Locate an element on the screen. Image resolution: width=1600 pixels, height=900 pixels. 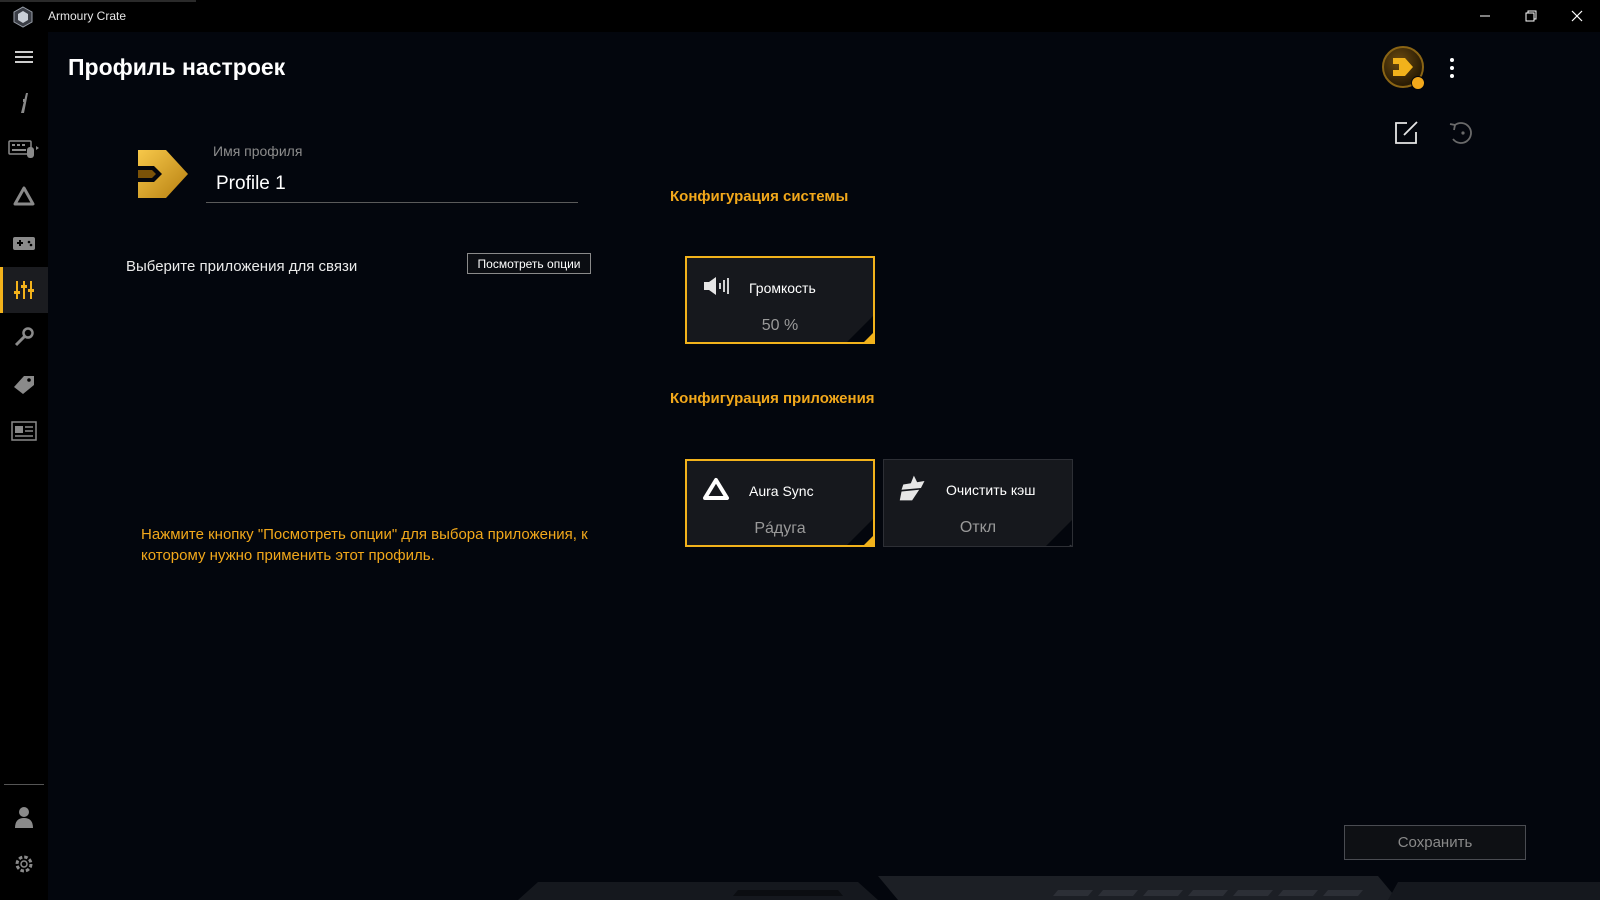
aura-sync-icon-wrap is located at coordinates (716, 489).